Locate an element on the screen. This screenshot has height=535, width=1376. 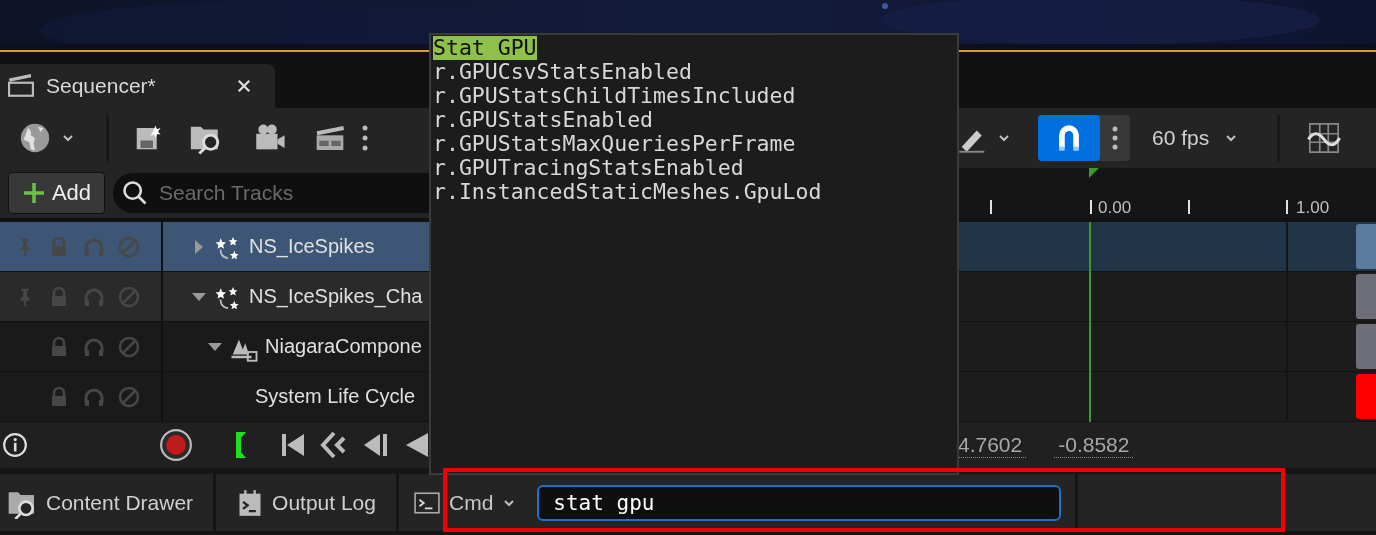
suggestion-item: r.GPUCsvStatsEnabled is located at coordinates (562, 72).